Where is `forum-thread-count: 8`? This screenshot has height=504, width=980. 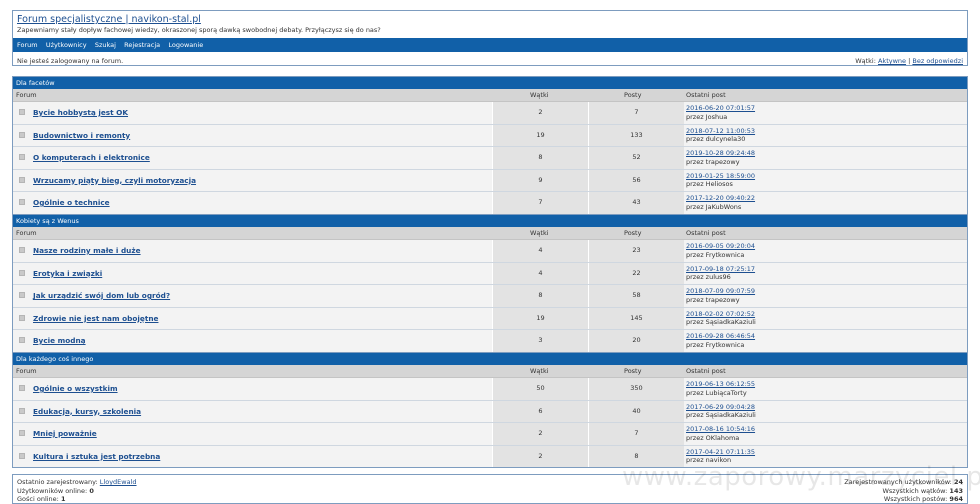
forum-thread-count: 8 is located at coordinates (540, 296).